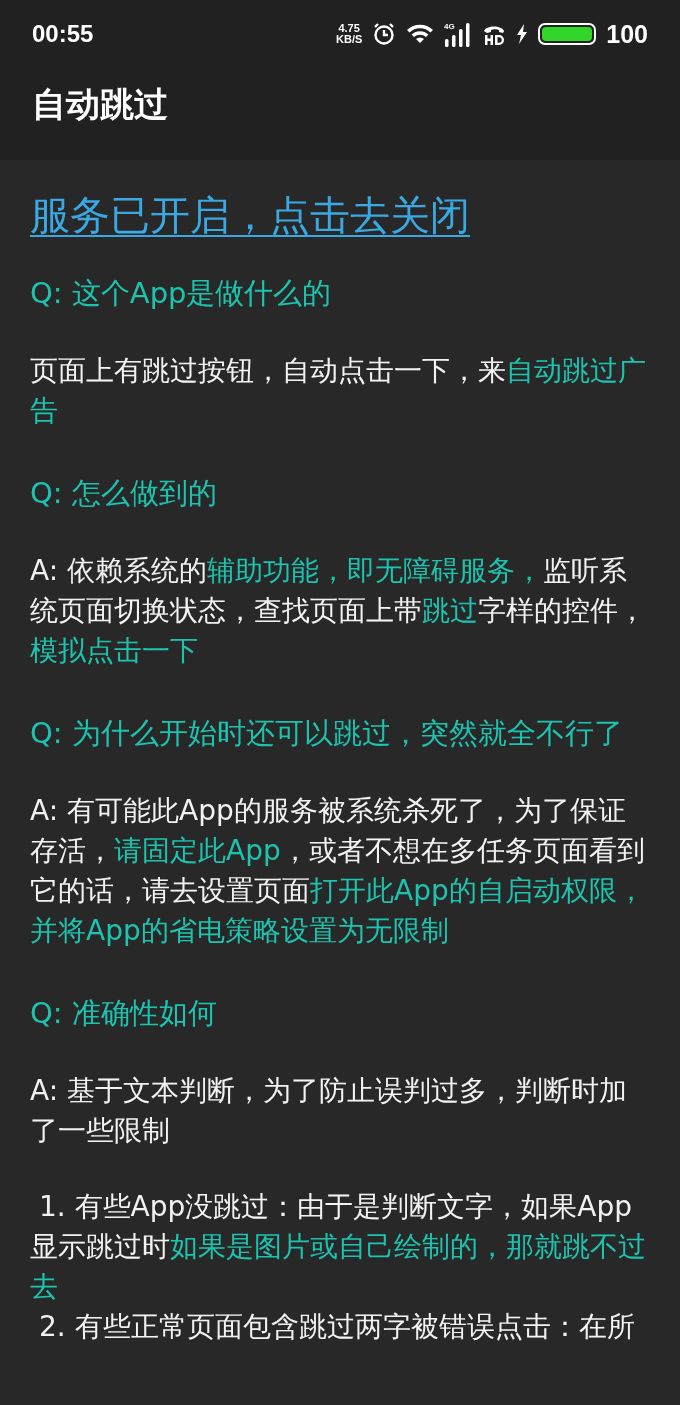 The image size is (680, 1405). I want to click on answer-paragraph: A: 有可能此App的服务被系统杀死了，为了保证存活，请固定此App，或者不想在多任务页面看到它的话，请去设置页面打开此App的自启动权限，并将App的省电策略设置为无限制, so click(338, 871).